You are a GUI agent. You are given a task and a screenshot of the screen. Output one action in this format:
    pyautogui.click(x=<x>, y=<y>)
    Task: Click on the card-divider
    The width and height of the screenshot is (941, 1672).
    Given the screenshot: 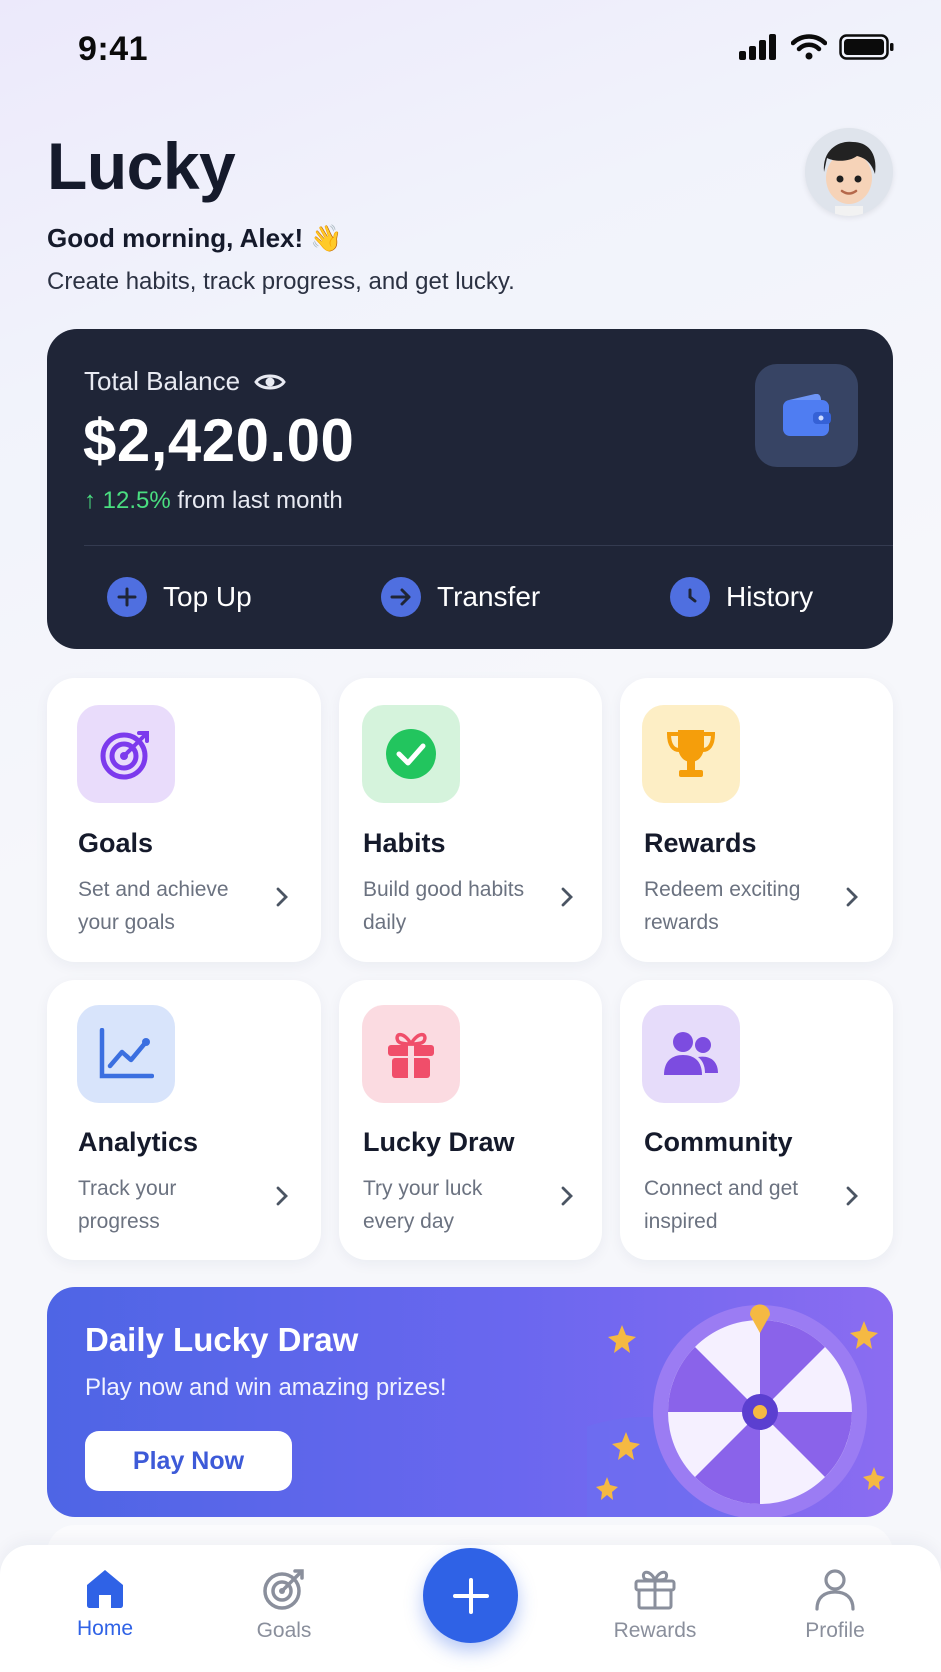 What is the action you would take?
    pyautogui.click(x=488, y=545)
    